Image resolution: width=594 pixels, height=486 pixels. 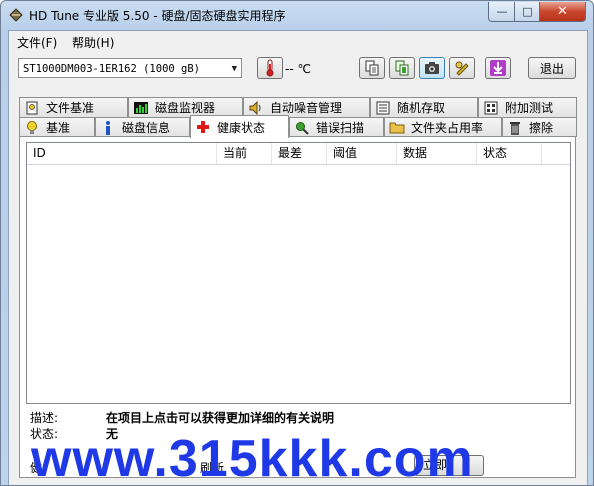 I want to click on chevron-down-icon: ▼, so click(x=234, y=69).